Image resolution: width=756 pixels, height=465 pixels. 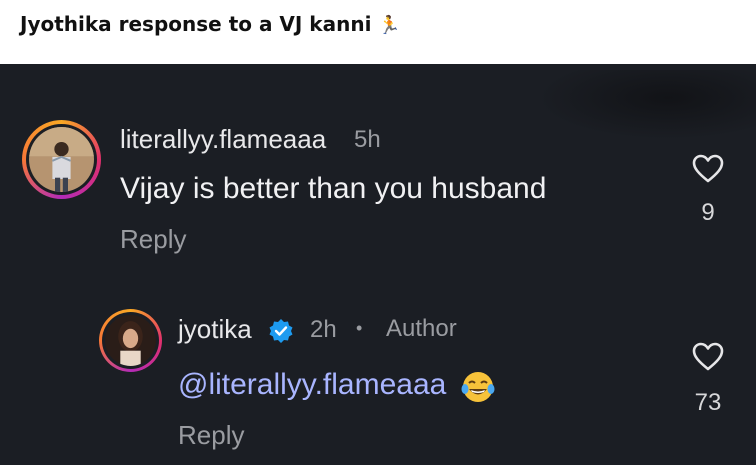 What do you see at coordinates (333, 188) in the screenshot?
I see `comment-text: Vijay is better than you husband` at bounding box center [333, 188].